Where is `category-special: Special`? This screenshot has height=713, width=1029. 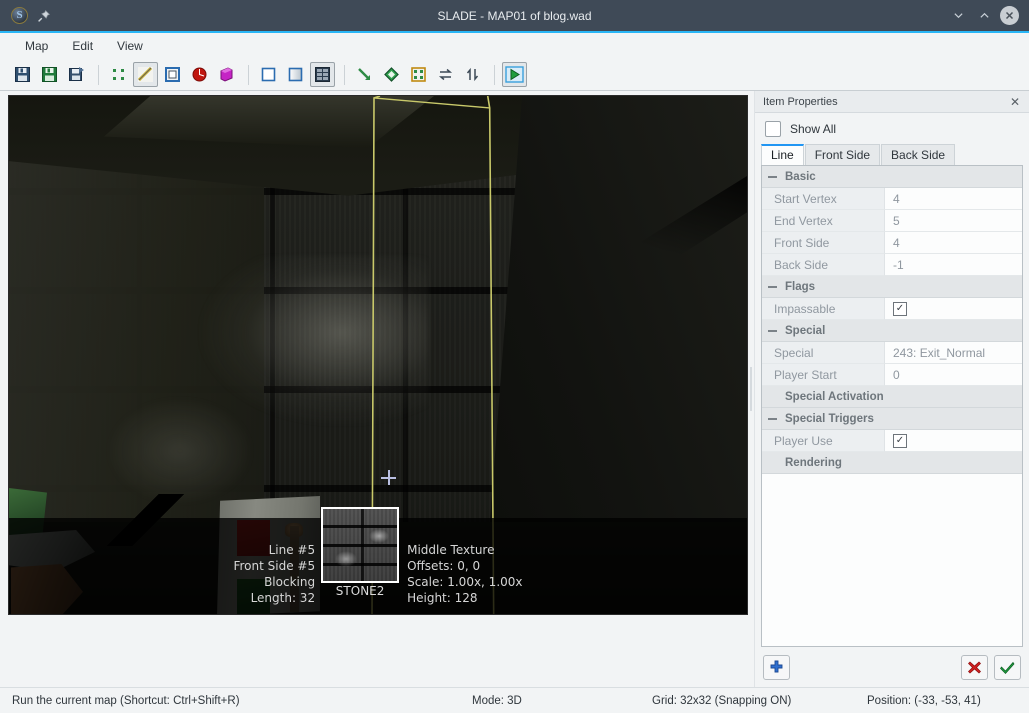 category-special: Special is located at coordinates (892, 331).